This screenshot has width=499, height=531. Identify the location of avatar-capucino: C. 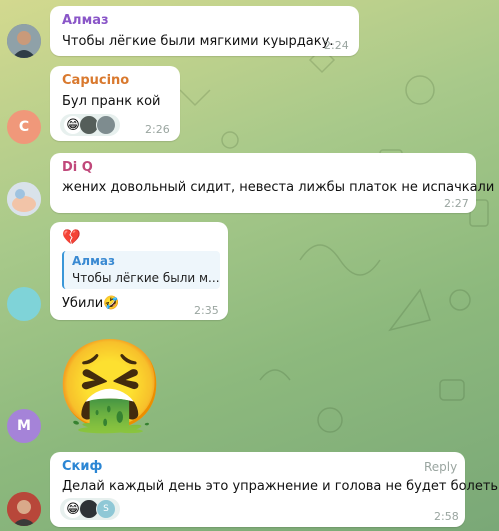
(24, 127).